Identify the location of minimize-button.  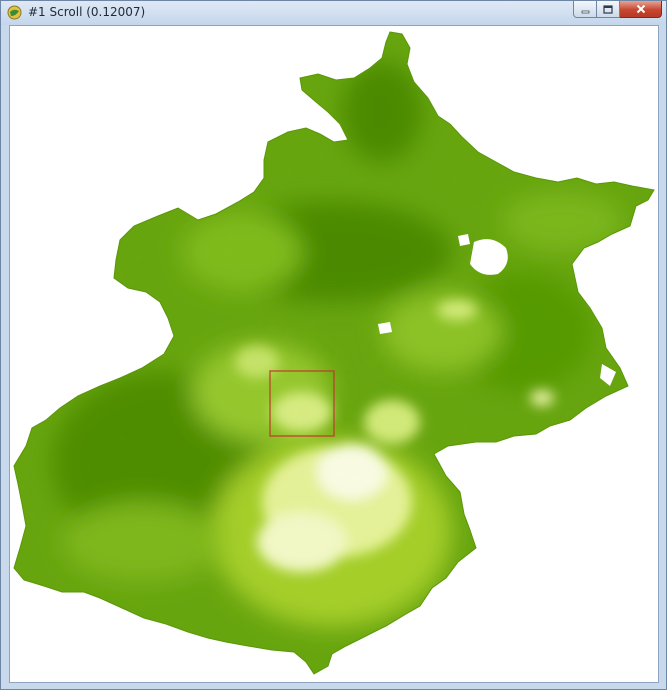
(585, 9).